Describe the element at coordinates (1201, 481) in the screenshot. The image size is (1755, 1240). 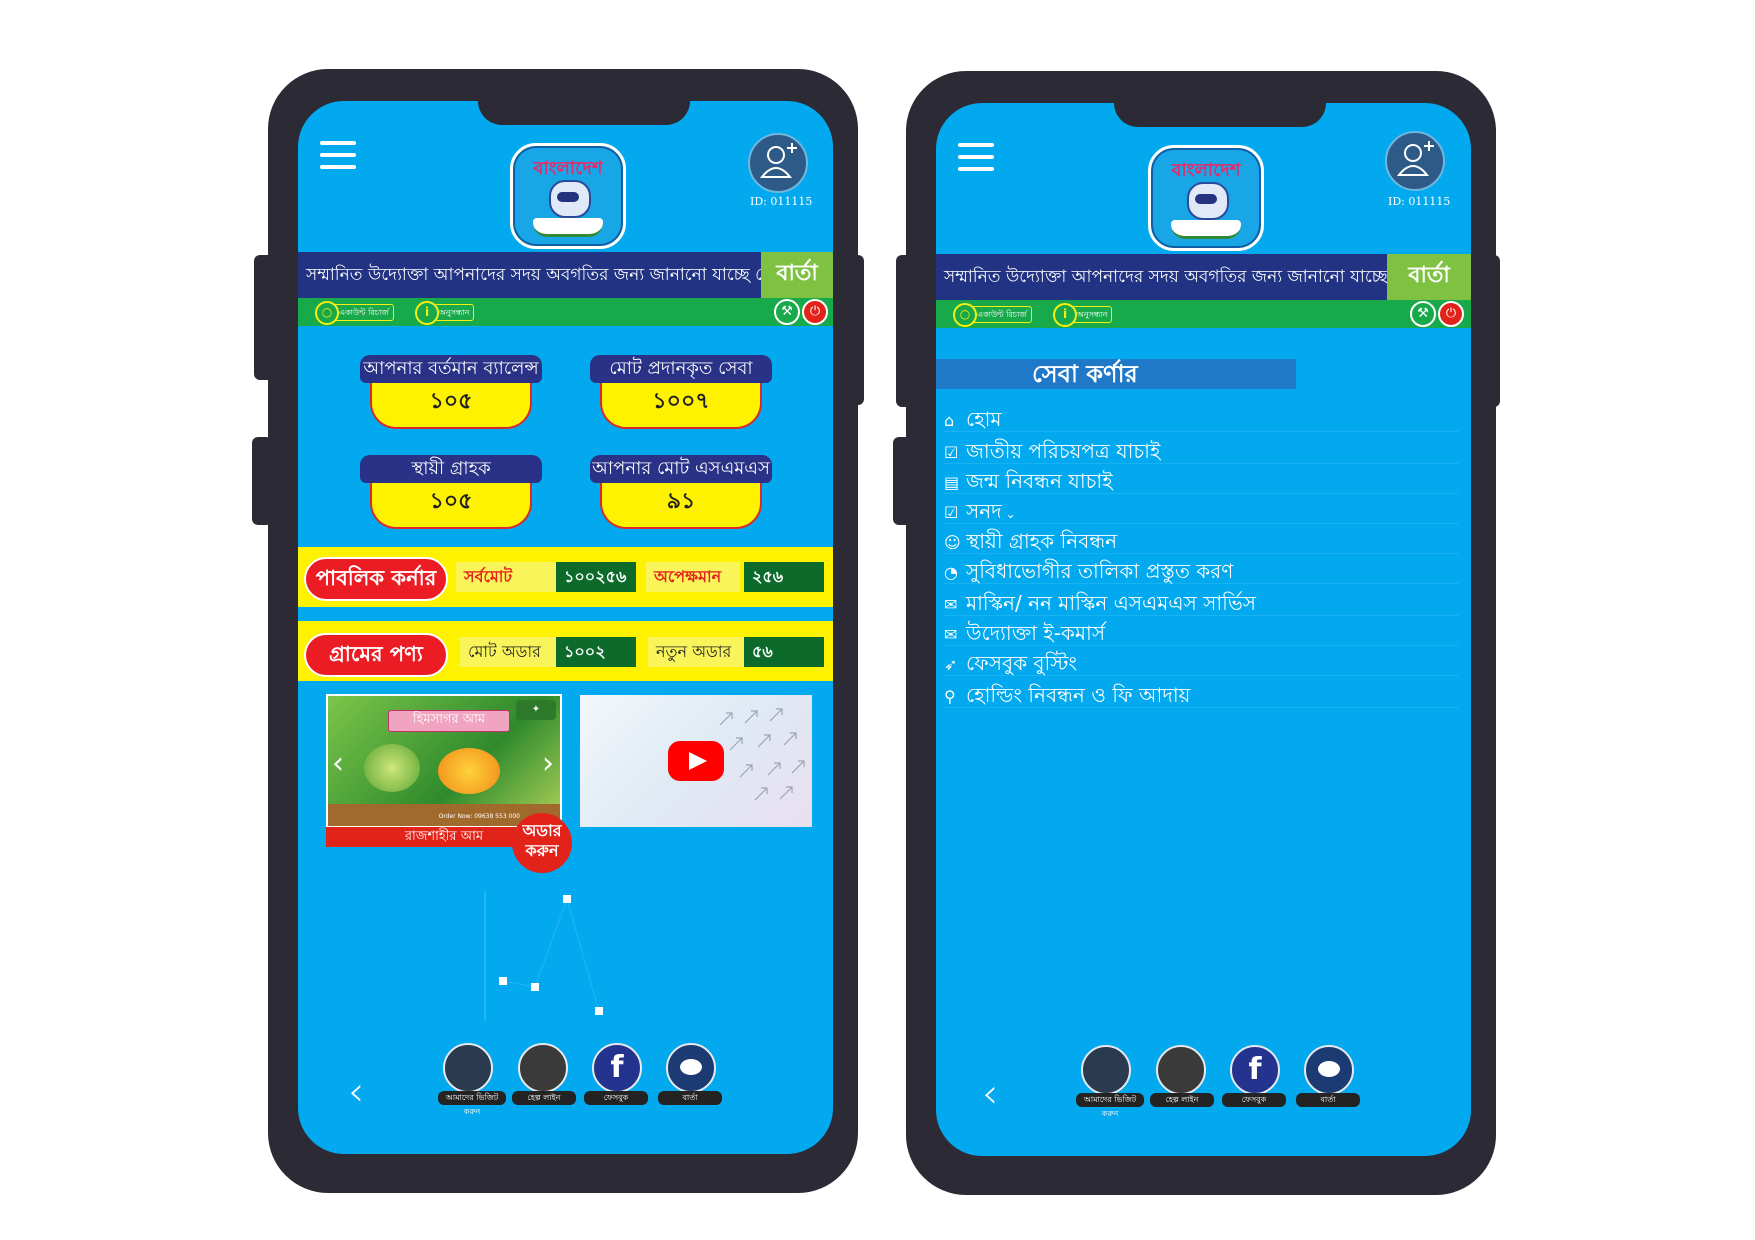
I see `service-item-birth: ▤ জন্ম নিবন্ধন যাচাই` at that location.